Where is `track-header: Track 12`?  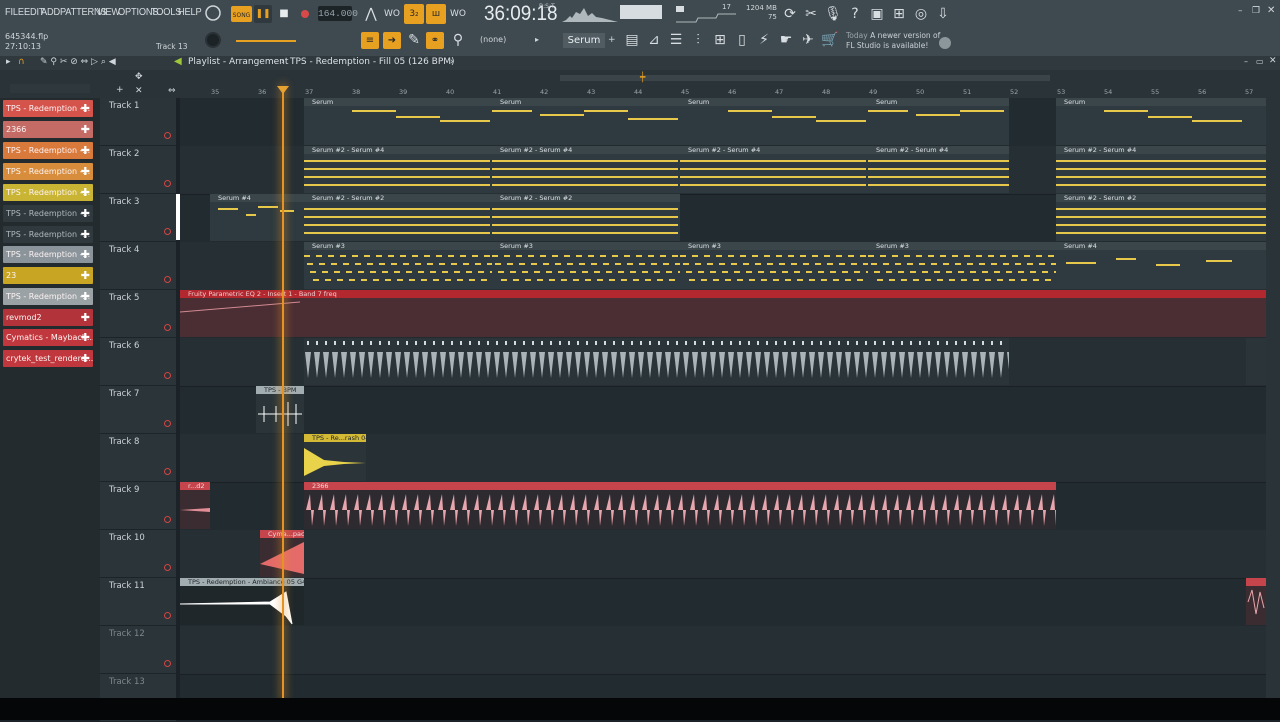 track-header: Track 12 is located at coordinates (138, 650).